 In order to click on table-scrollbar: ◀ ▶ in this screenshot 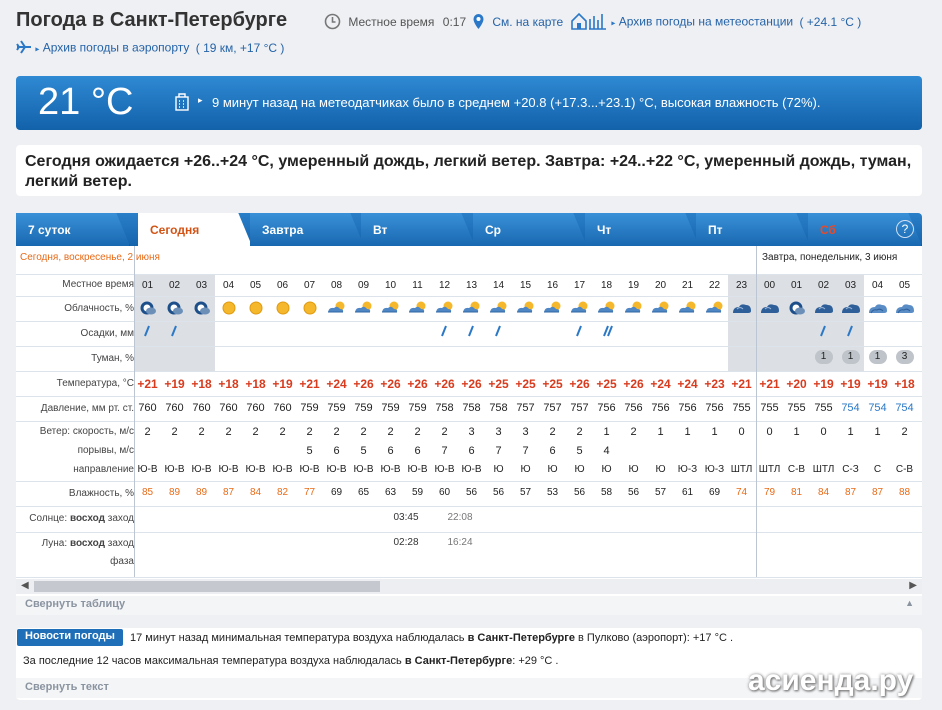, I will do `click(469, 586)`.